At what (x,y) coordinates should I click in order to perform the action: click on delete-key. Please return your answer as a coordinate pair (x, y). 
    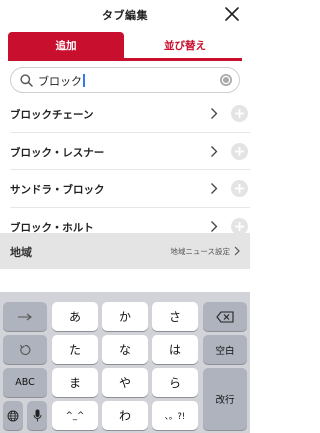
    Looking at the image, I should click on (225, 316).